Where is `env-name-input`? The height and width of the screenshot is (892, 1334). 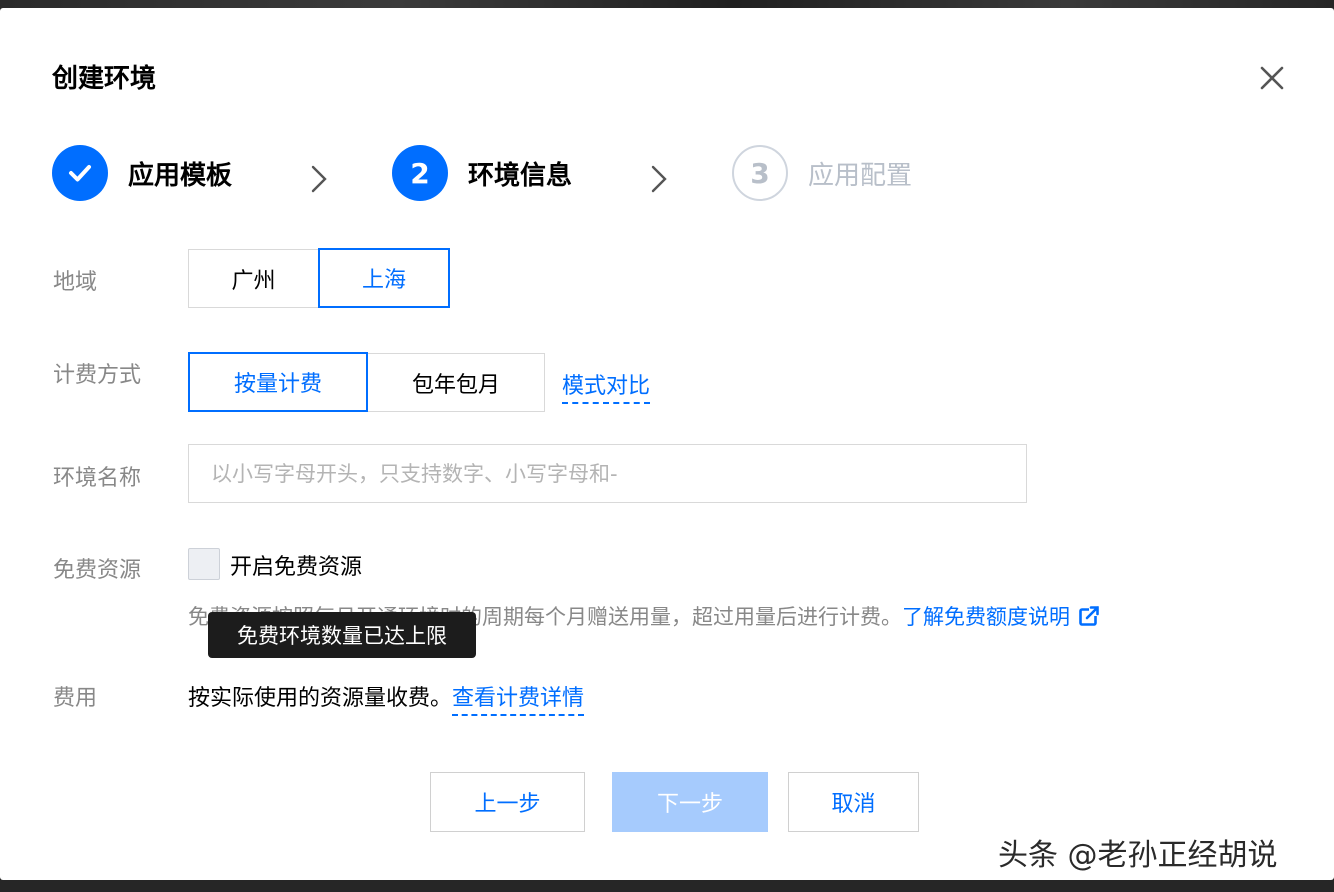
env-name-input is located at coordinates (607, 473).